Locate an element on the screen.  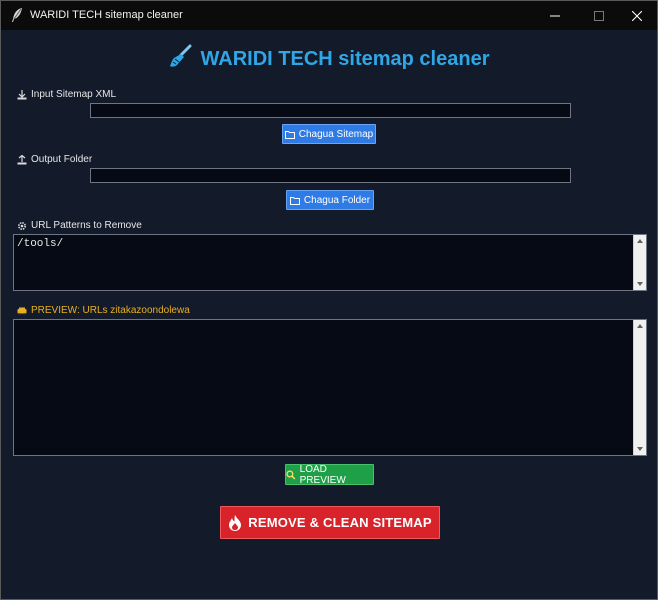
patterns-textarea: /tools/ is located at coordinates (330, 262).